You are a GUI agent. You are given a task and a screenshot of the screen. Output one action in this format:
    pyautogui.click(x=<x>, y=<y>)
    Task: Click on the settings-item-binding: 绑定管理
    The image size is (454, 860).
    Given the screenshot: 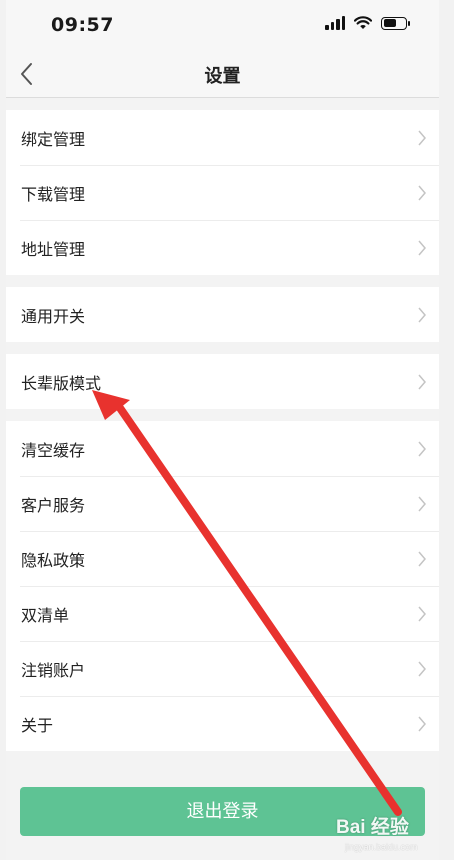 What is the action you would take?
    pyautogui.click(x=222, y=137)
    